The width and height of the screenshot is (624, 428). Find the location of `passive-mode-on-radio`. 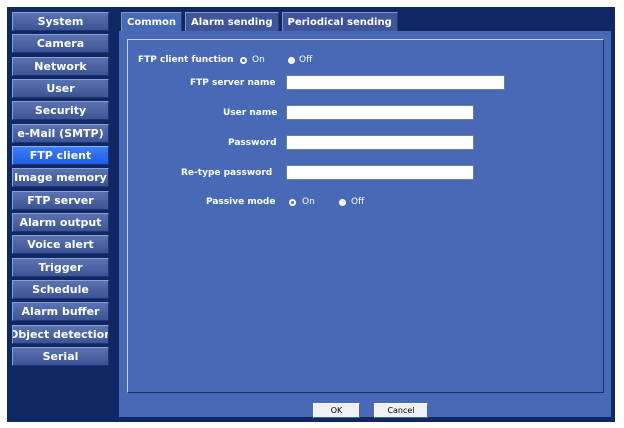

passive-mode-on-radio is located at coordinates (292, 202).